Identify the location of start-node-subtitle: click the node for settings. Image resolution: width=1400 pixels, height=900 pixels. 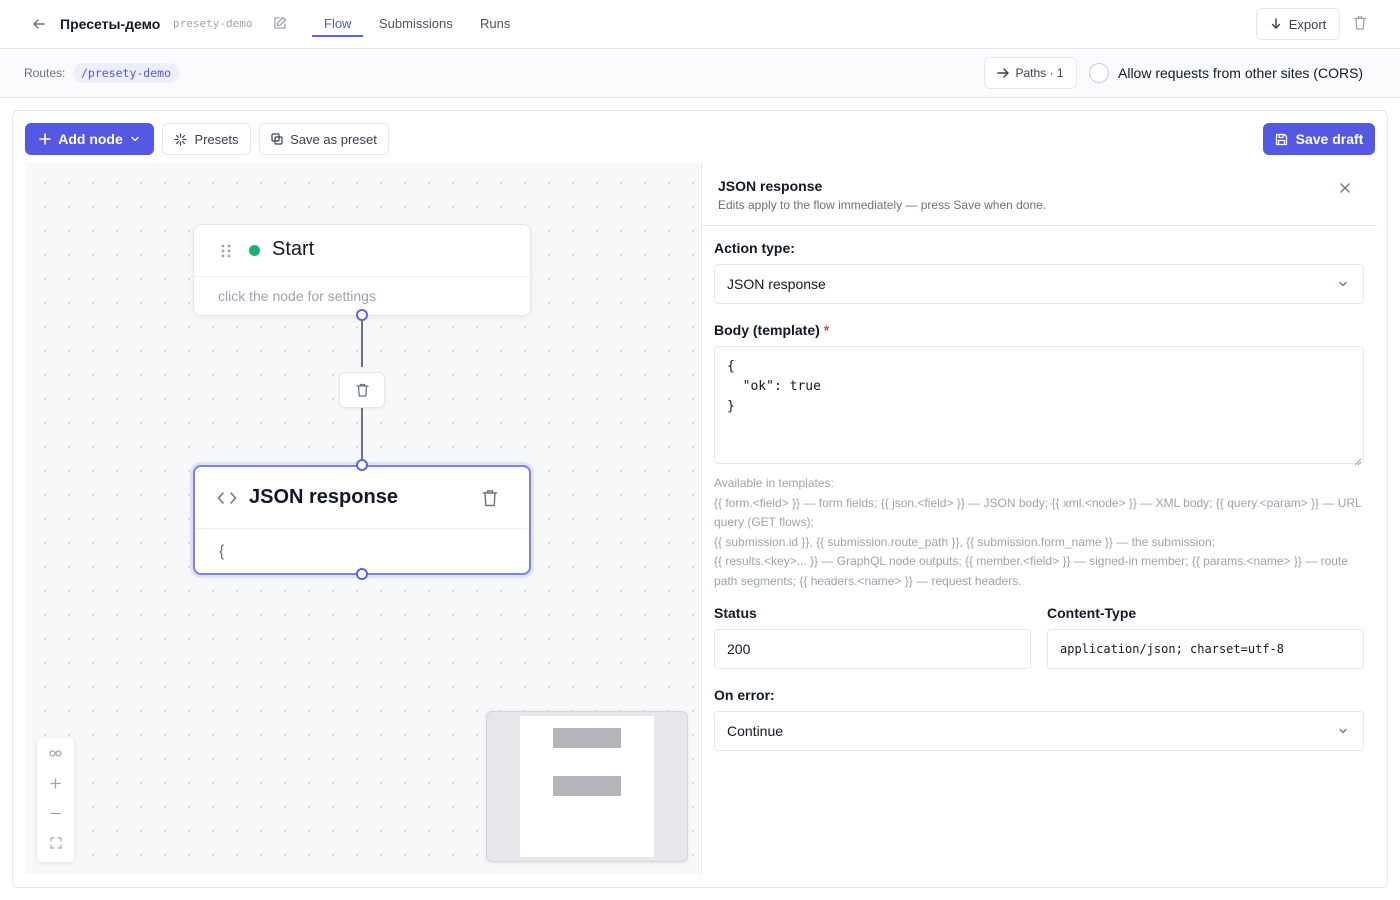
(297, 296).